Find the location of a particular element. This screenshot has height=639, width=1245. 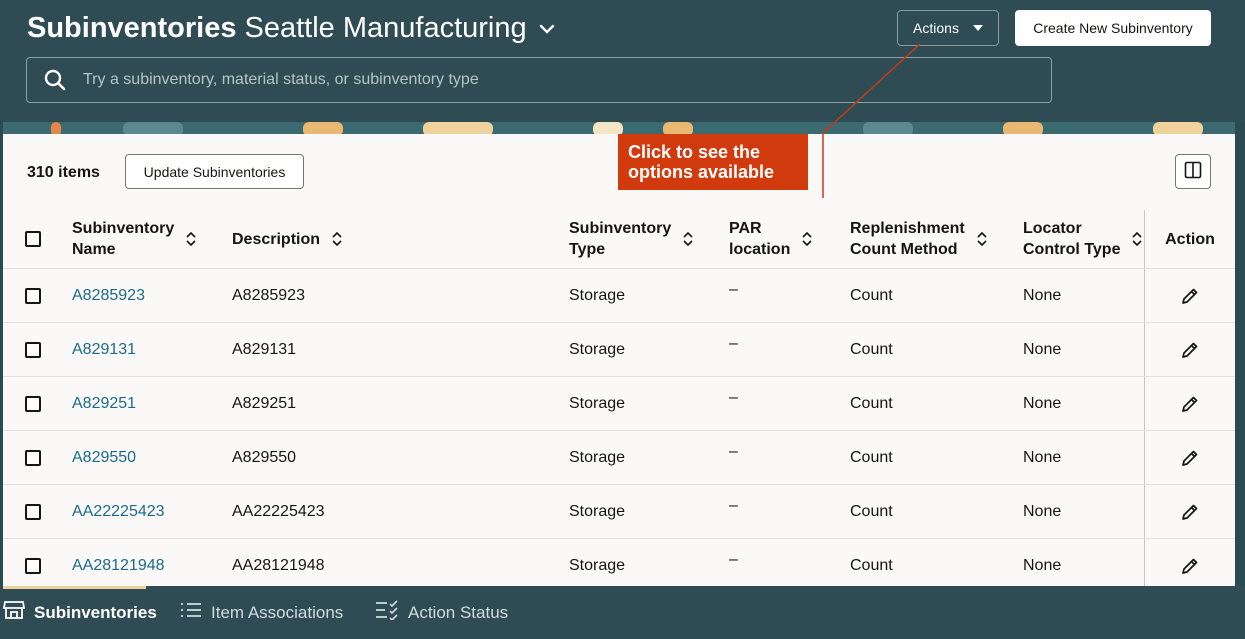

subinventory-link: AA22225423 is located at coordinates (118, 512).